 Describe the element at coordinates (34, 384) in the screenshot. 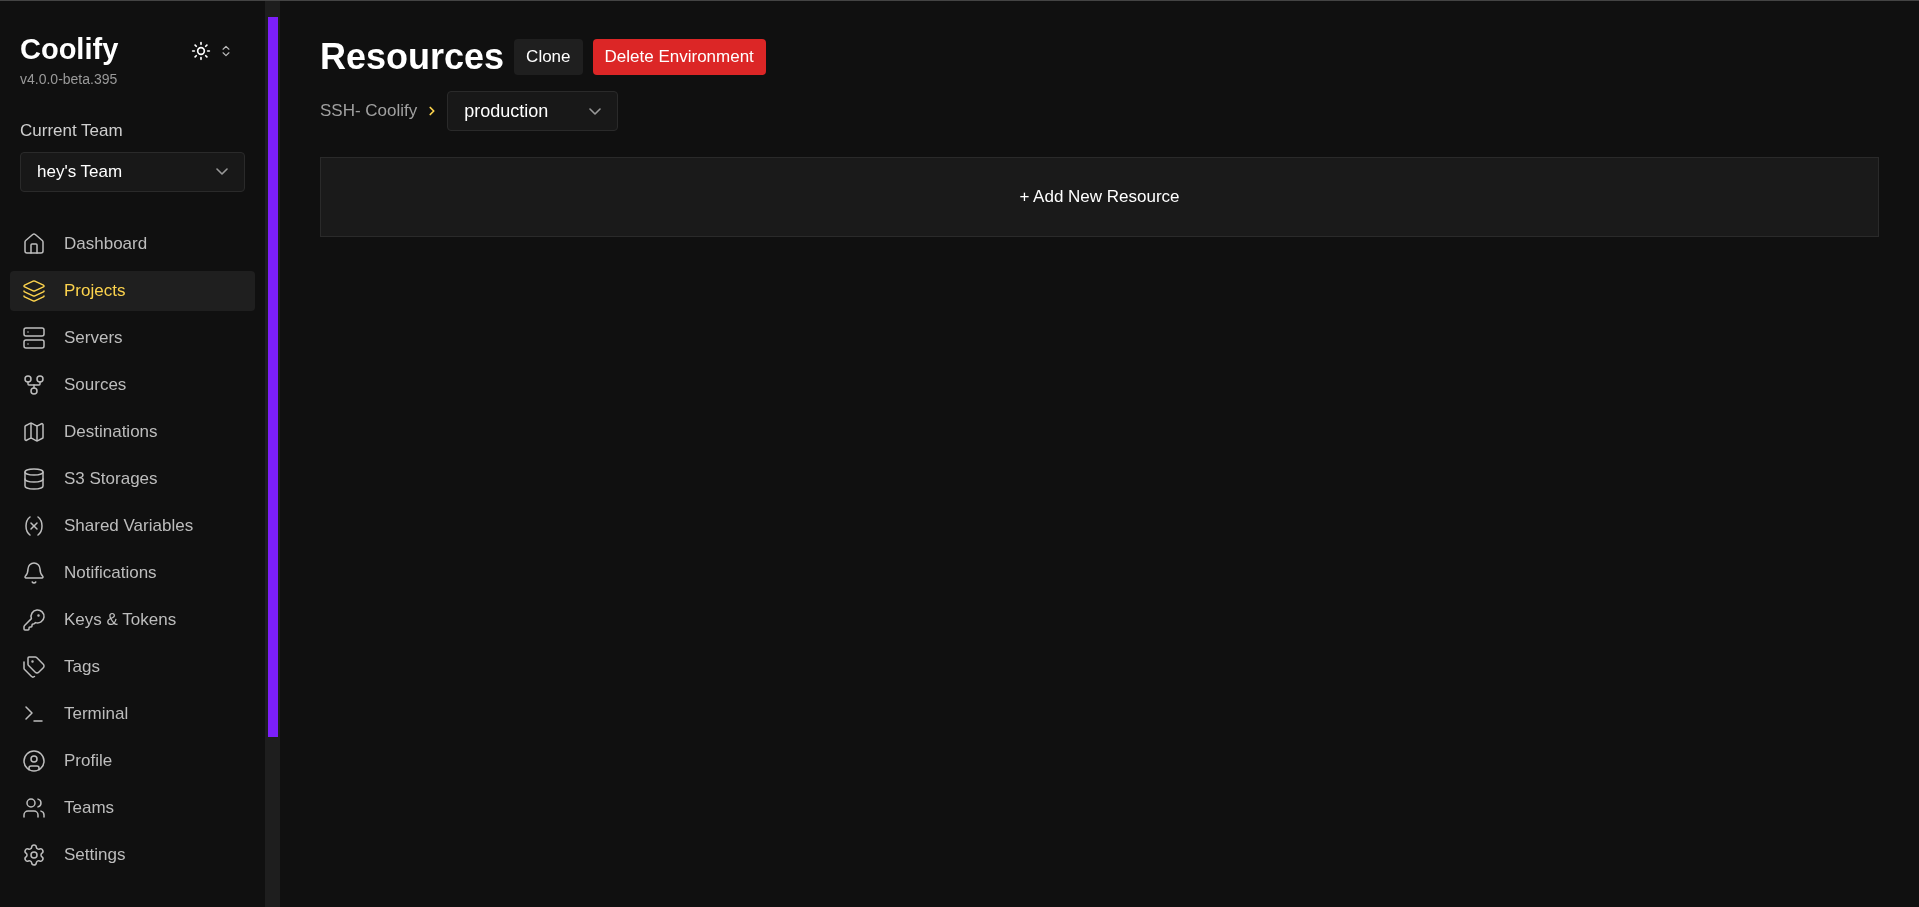

I see `git-icon` at that location.